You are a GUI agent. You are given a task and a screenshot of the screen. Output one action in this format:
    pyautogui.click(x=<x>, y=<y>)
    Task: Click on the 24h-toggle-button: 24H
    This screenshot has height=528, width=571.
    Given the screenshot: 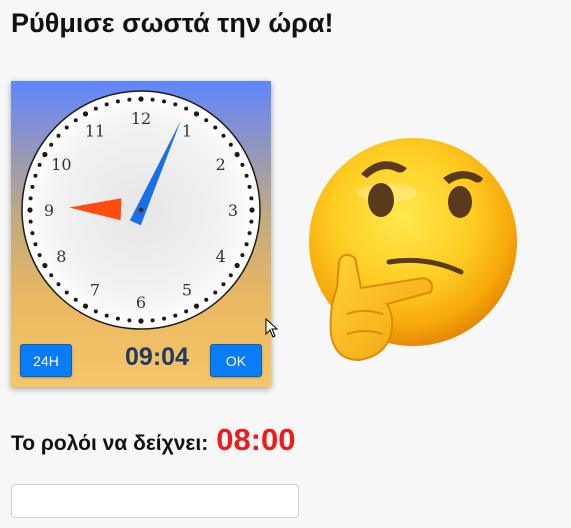 What is the action you would take?
    pyautogui.click(x=46, y=360)
    